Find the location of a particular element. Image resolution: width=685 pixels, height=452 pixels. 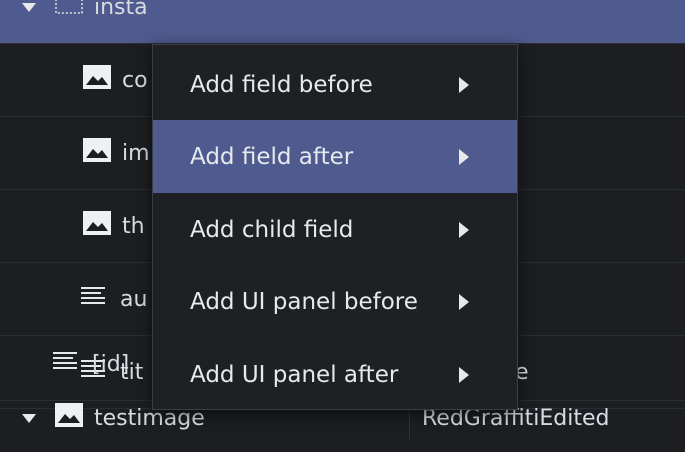

tree-row-name: th is located at coordinates (113, 226).